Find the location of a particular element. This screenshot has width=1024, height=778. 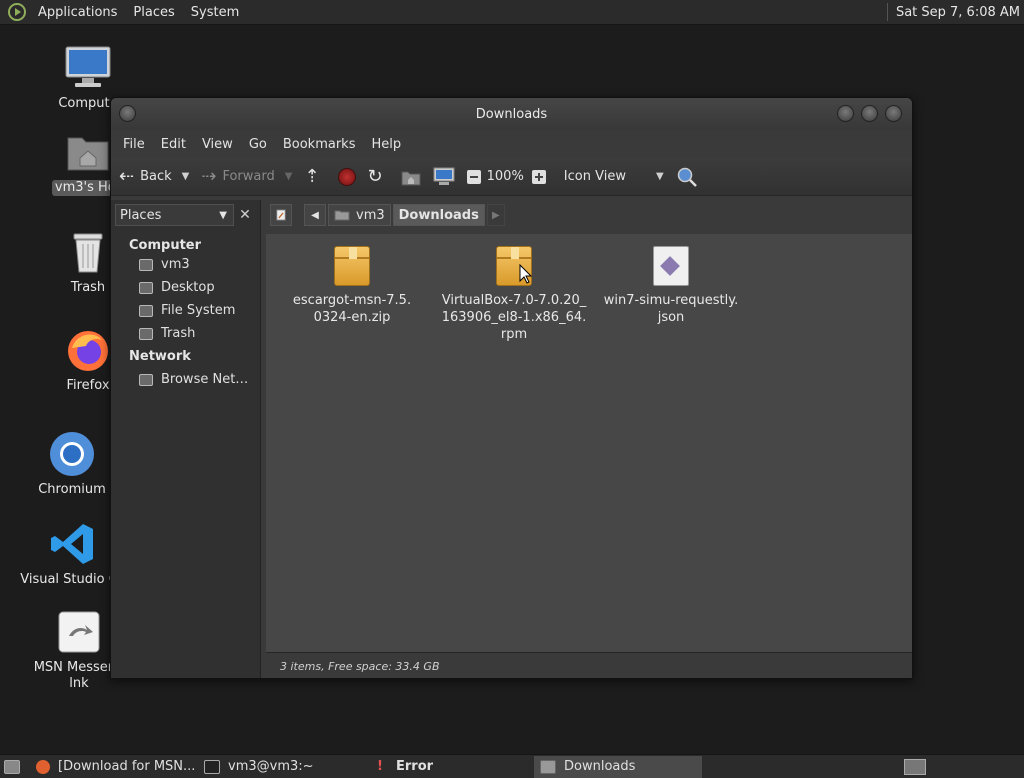

vscode-icon is located at coordinates (73, 544).